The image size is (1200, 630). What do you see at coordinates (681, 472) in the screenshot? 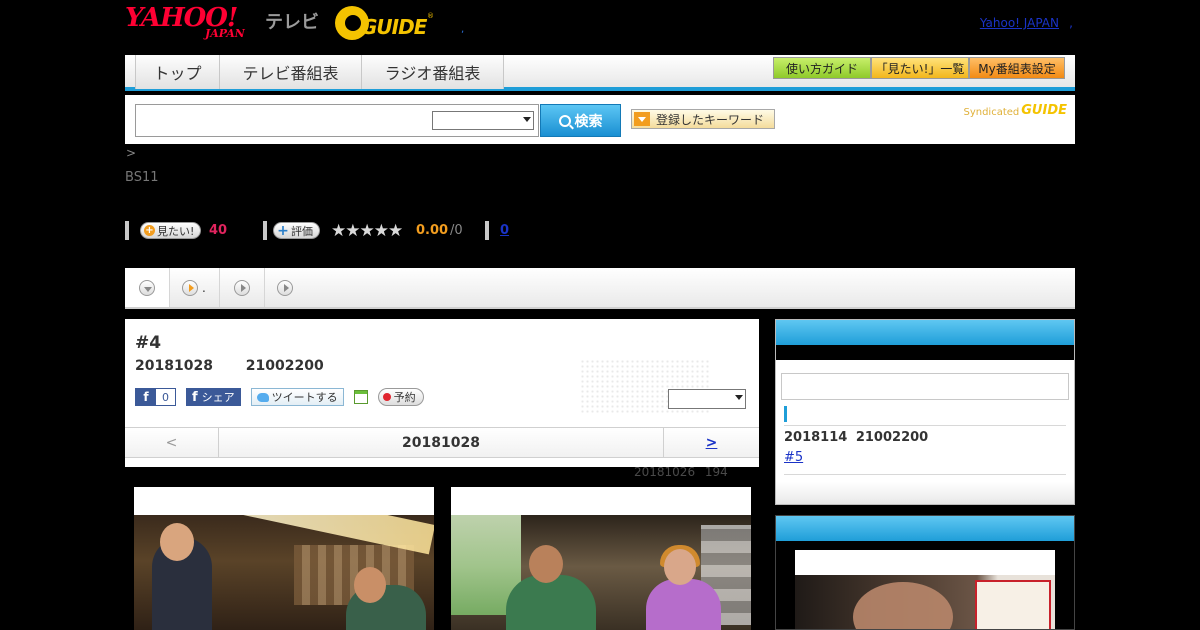
I see `update-note: 20181026 194` at bounding box center [681, 472].